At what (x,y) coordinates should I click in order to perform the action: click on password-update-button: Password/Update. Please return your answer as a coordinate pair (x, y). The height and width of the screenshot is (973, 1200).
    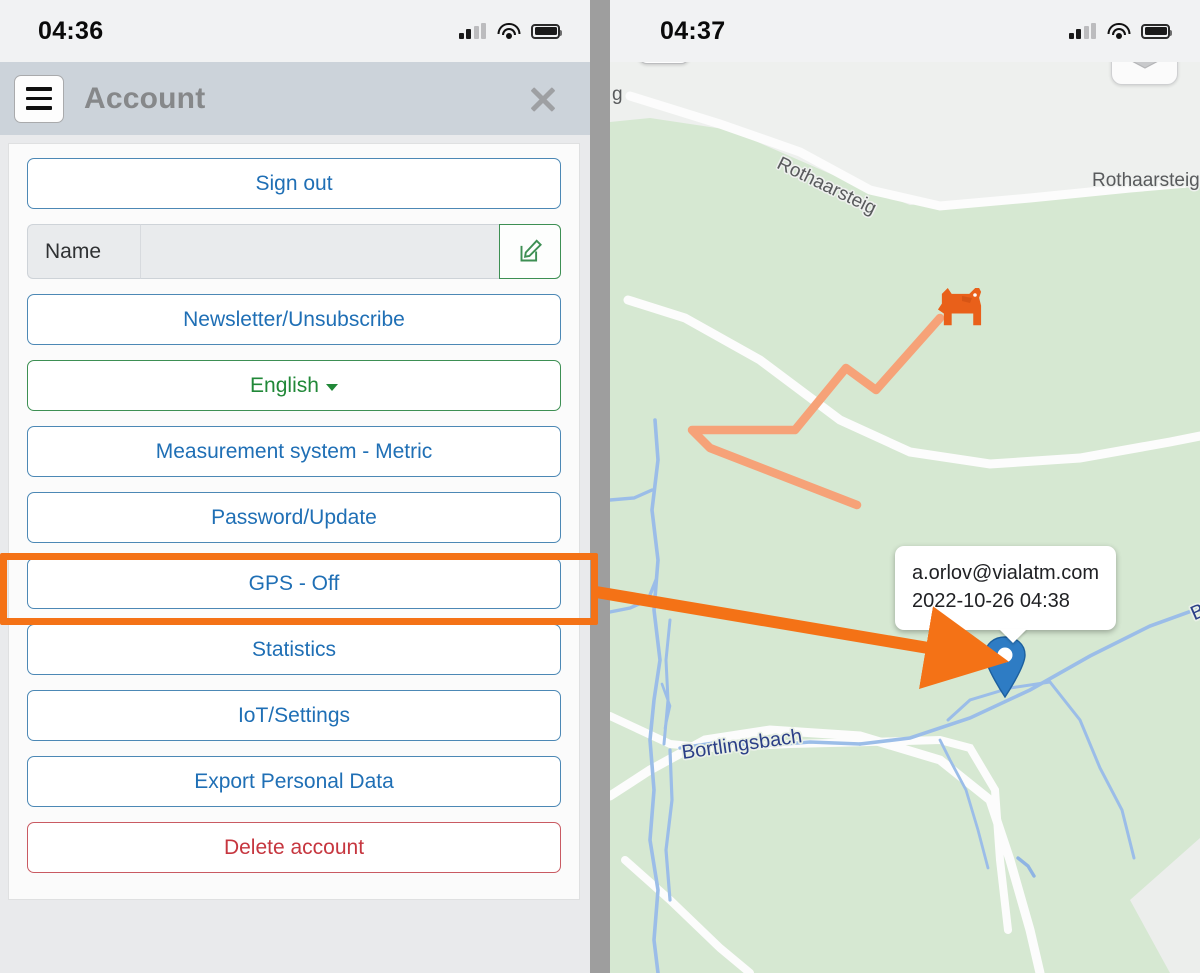
    Looking at the image, I should click on (294, 517).